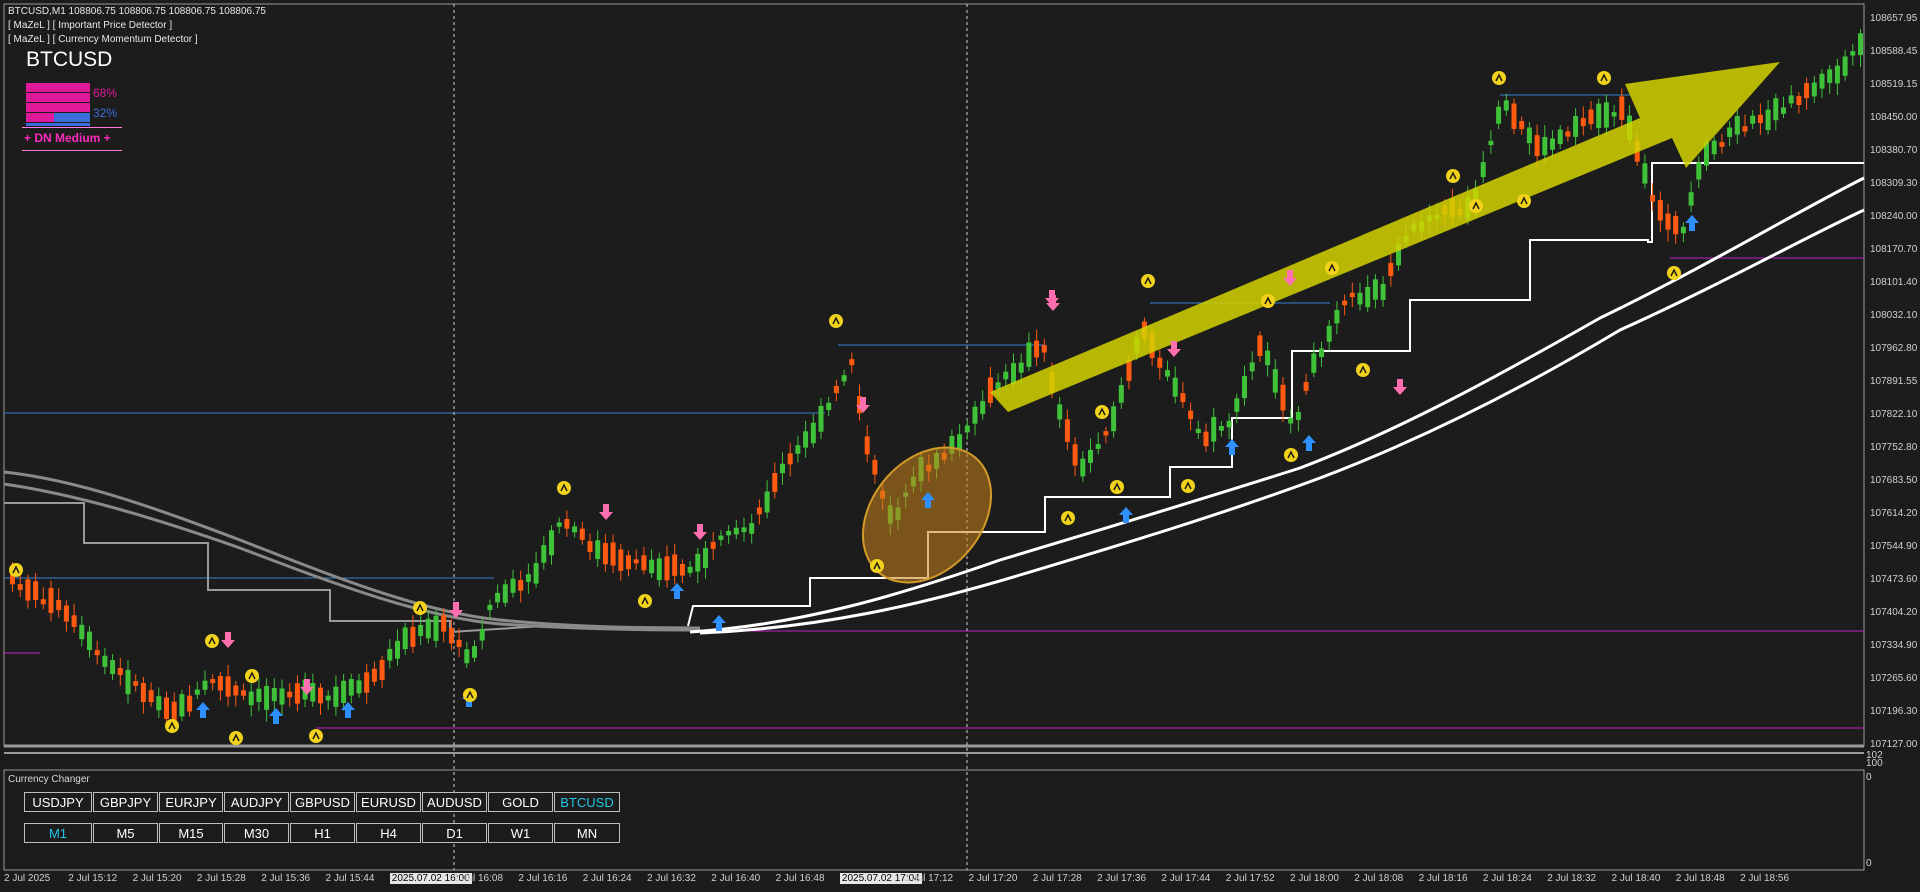  Describe the element at coordinates (58, 802) in the screenshot. I see `symbol-button-usdjpy: USDJPY` at that location.